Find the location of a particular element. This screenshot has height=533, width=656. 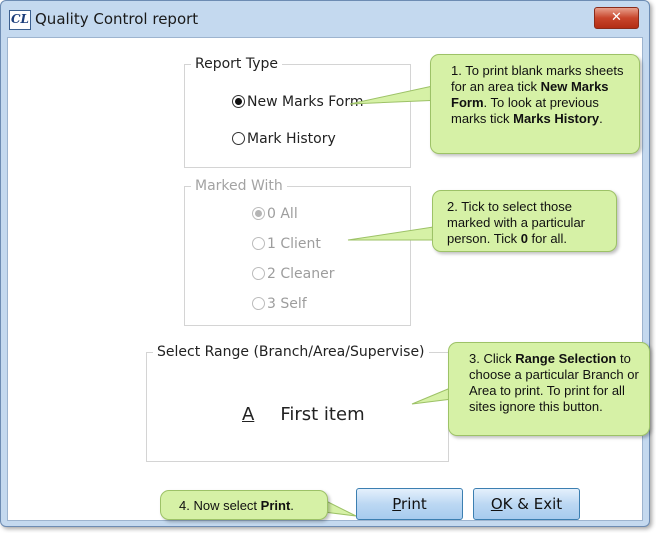

callout-4-text-2: . is located at coordinates (292, 505).